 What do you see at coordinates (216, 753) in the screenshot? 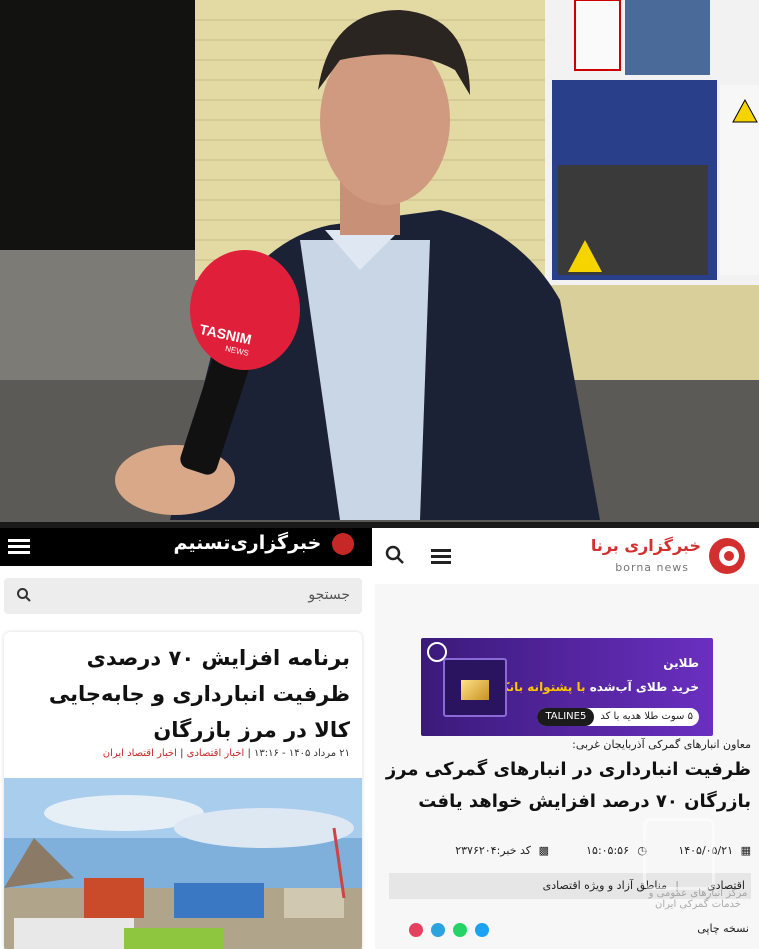
I see `category-link: اخبار اقتصادی` at bounding box center [216, 753].